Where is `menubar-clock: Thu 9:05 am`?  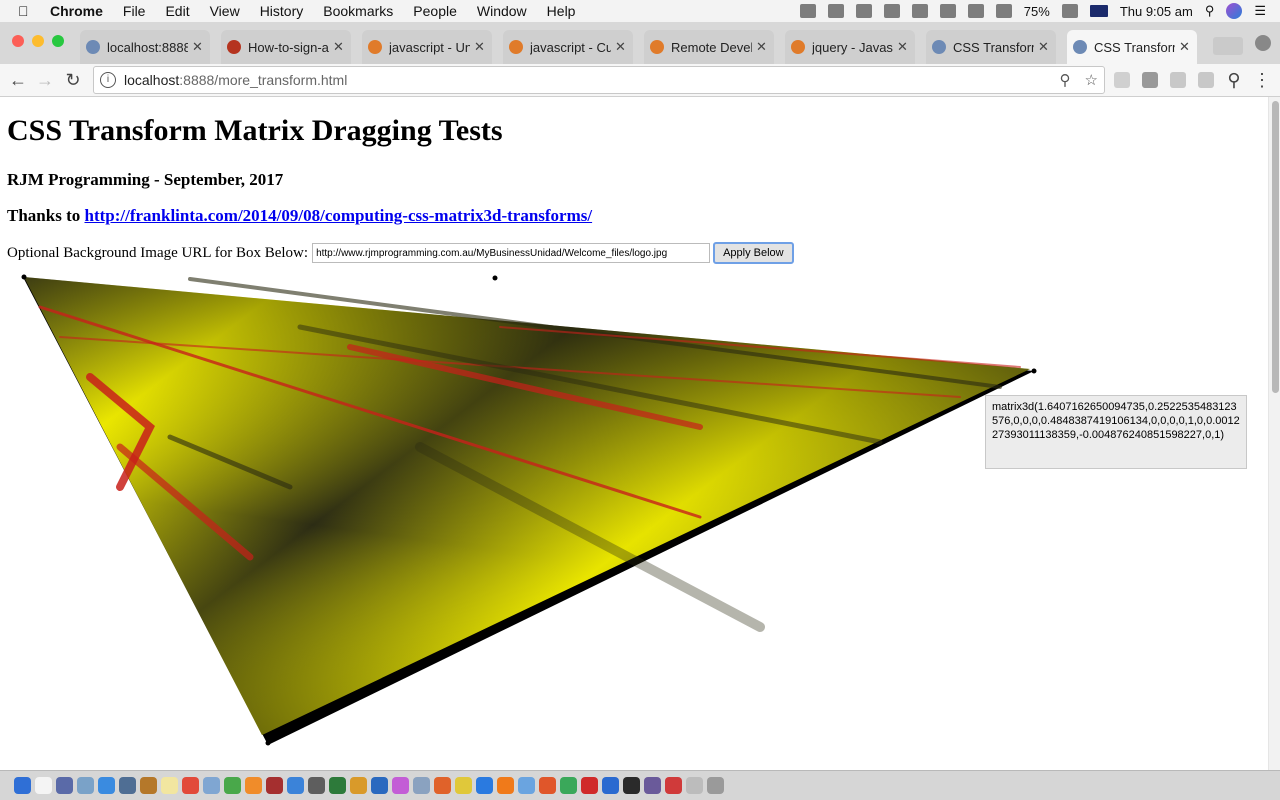
menubar-clock: Thu 9:05 am is located at coordinates (1156, 11).